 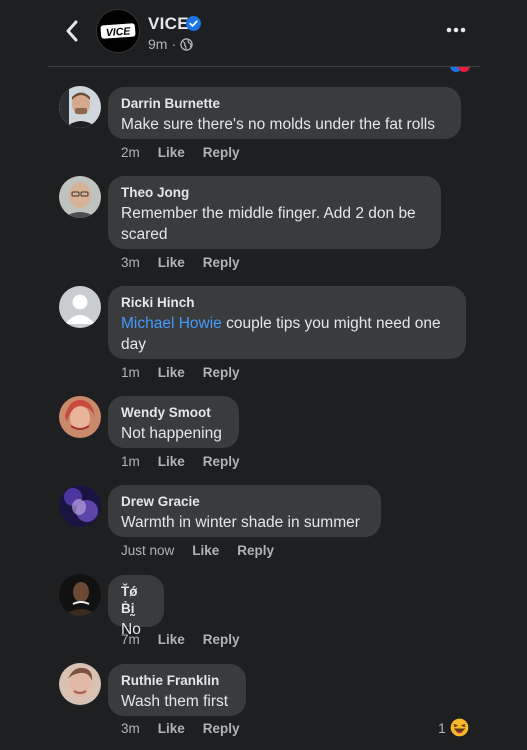 What do you see at coordinates (274, 192) in the screenshot?
I see `comment-author: Theo Jong` at bounding box center [274, 192].